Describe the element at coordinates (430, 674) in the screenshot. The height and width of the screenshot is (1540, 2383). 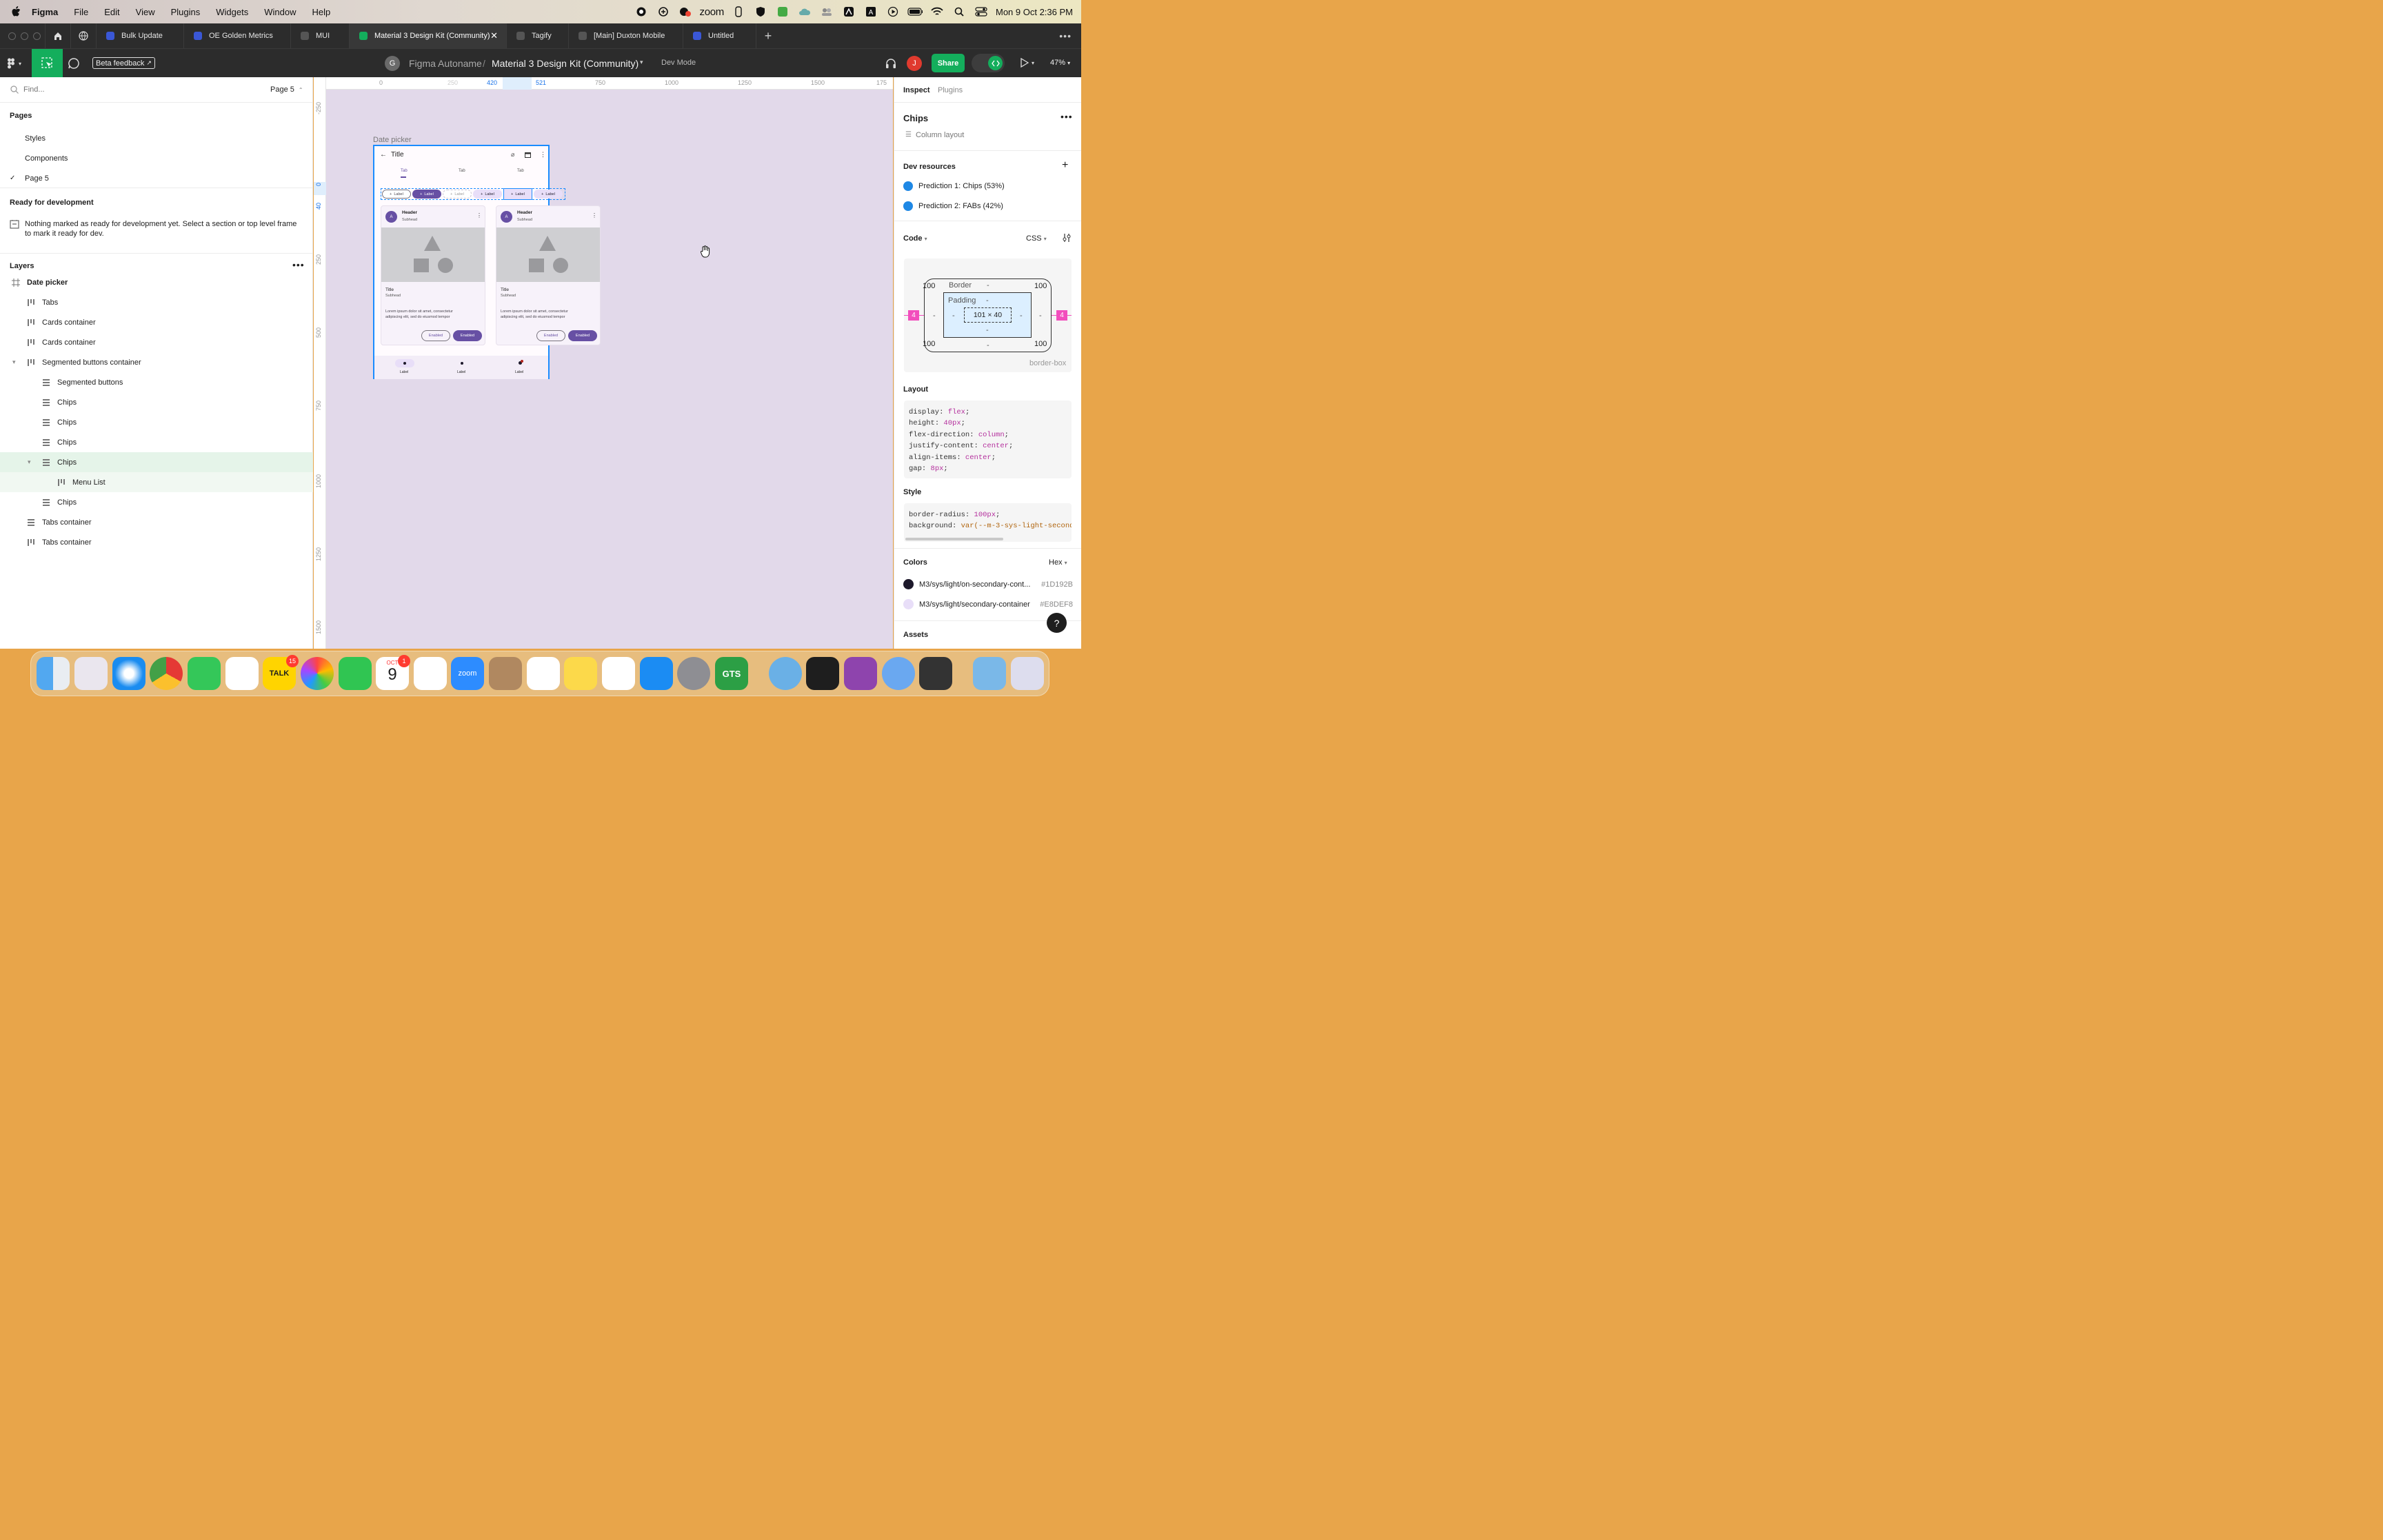
I see `vscode-icon` at that location.